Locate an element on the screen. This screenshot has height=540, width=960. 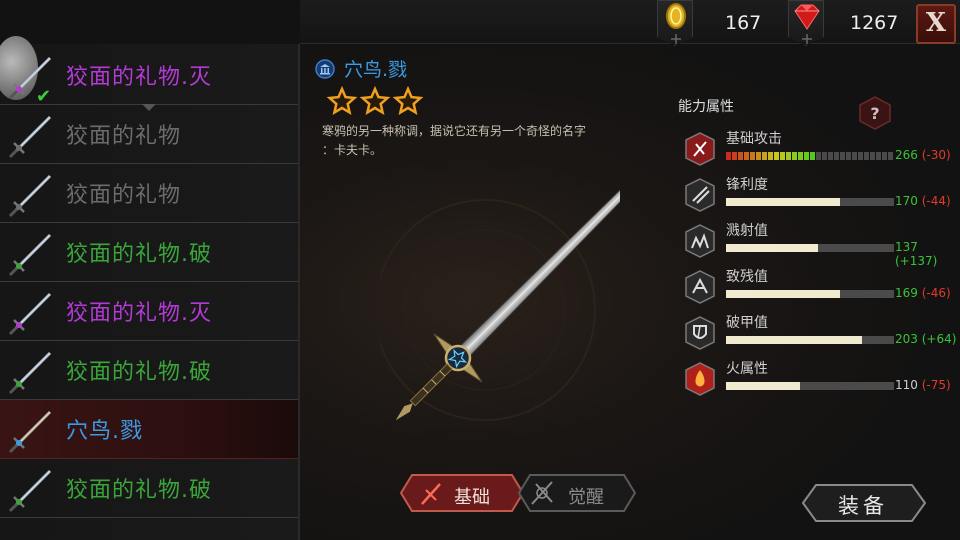
stat-name: 致残值 is located at coordinates (747, 277).